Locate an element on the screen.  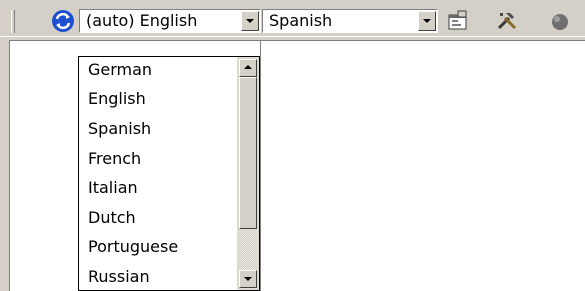
dropdown-scrollbar is located at coordinates (248, 173).